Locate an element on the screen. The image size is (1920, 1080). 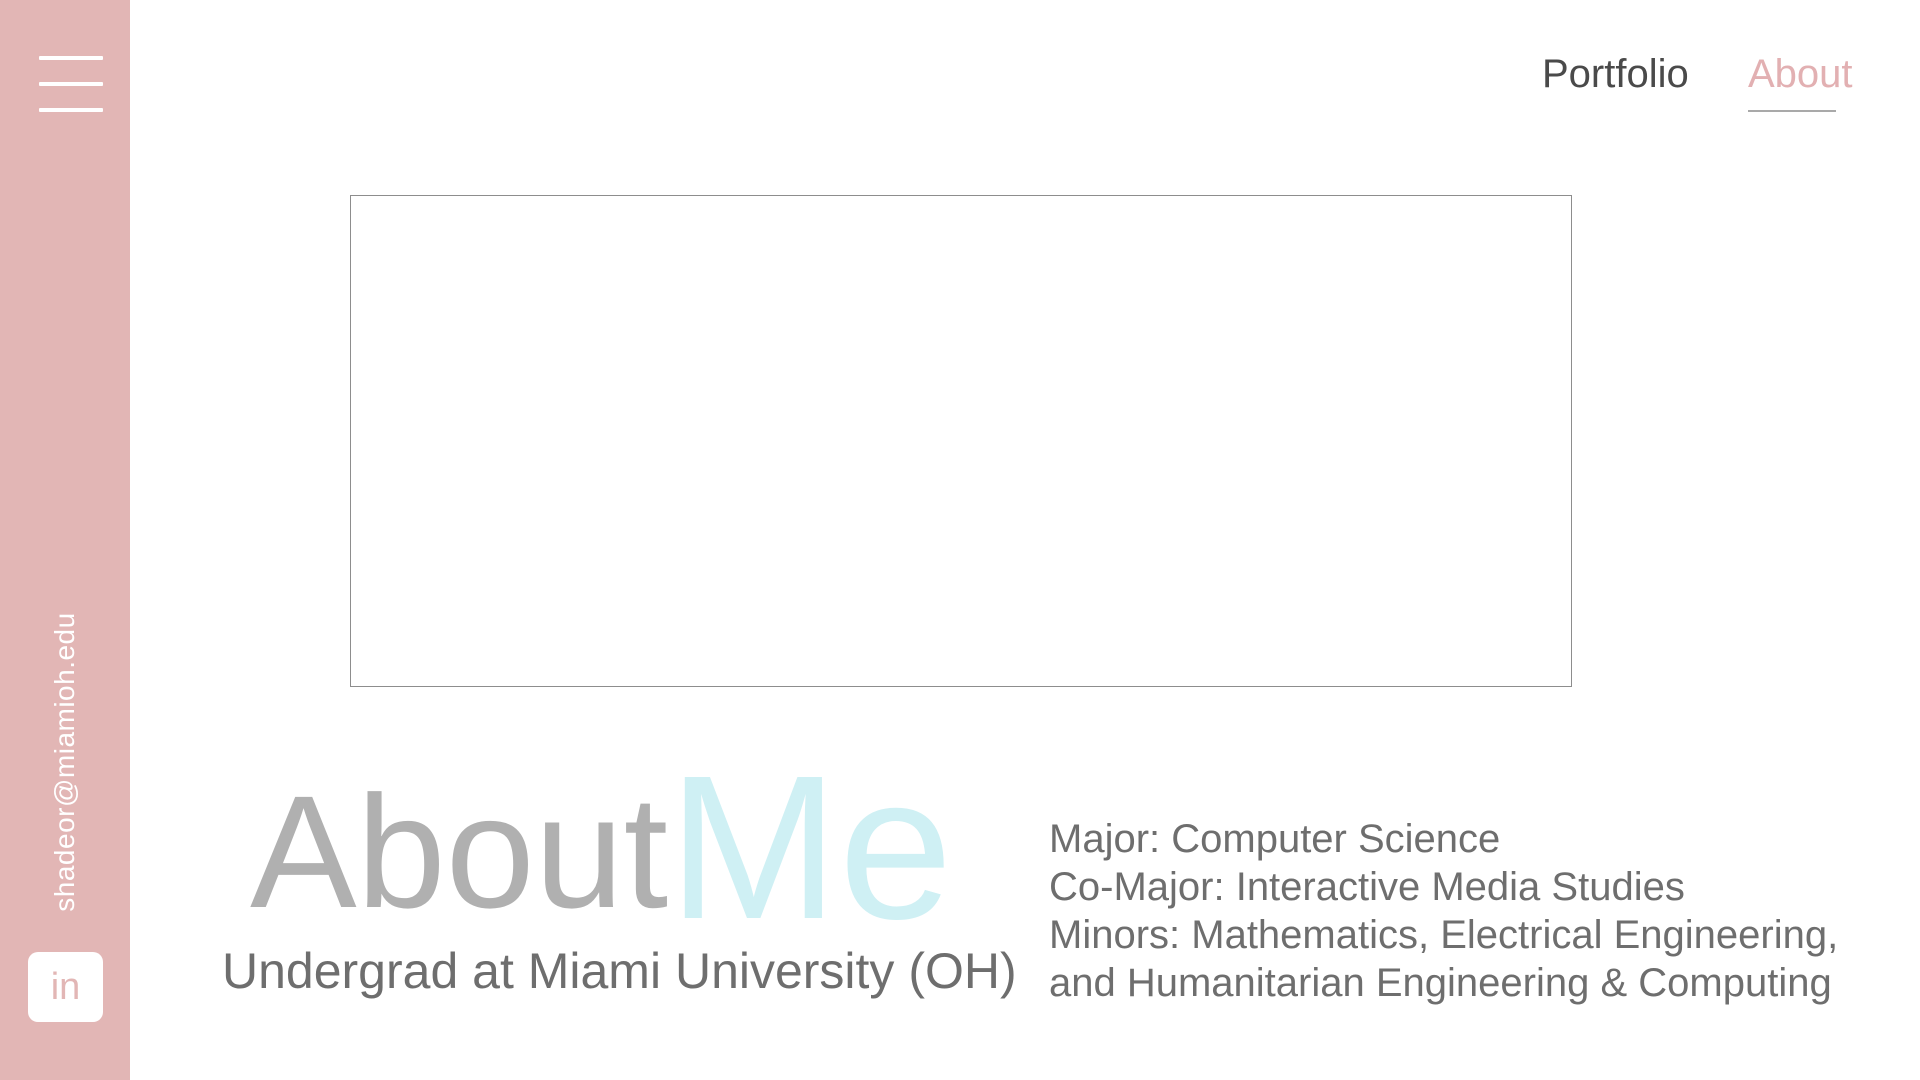
linkedin-button: in is located at coordinates (65, 987).